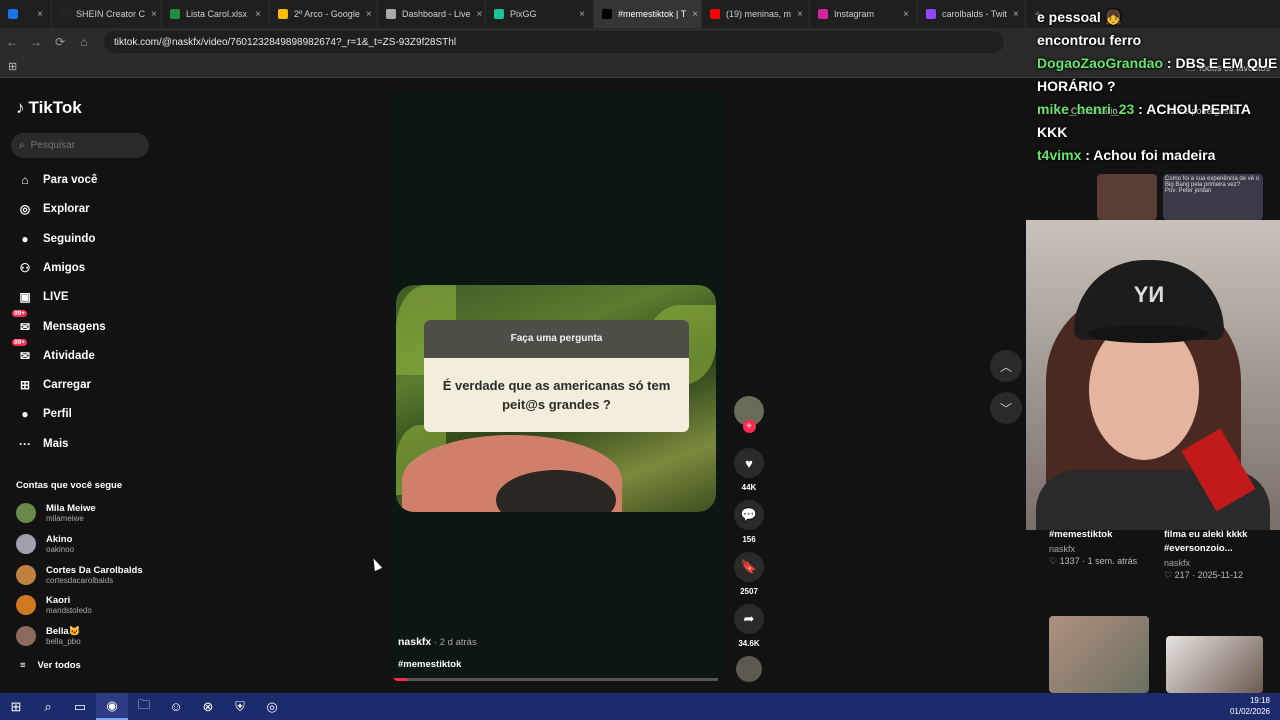  What do you see at coordinates (36, 42) in the screenshot?
I see `forward-icon: →` at bounding box center [36, 42].